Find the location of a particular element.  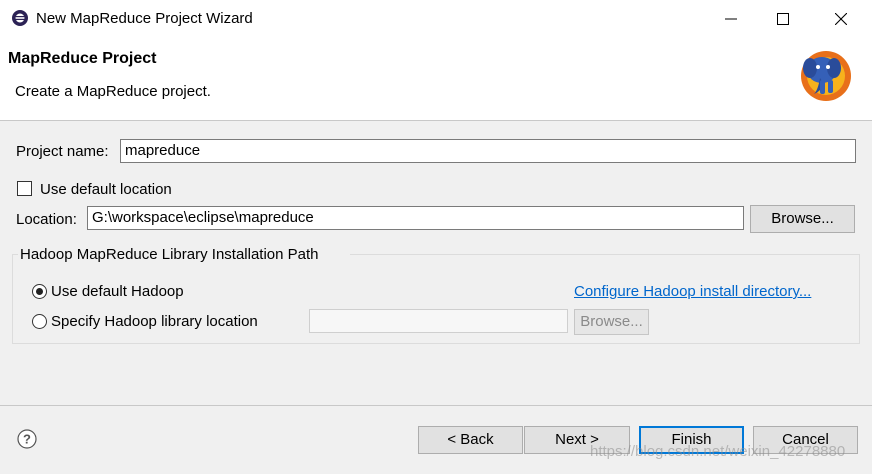

use-default-hadoop-radio is located at coordinates (39, 291).